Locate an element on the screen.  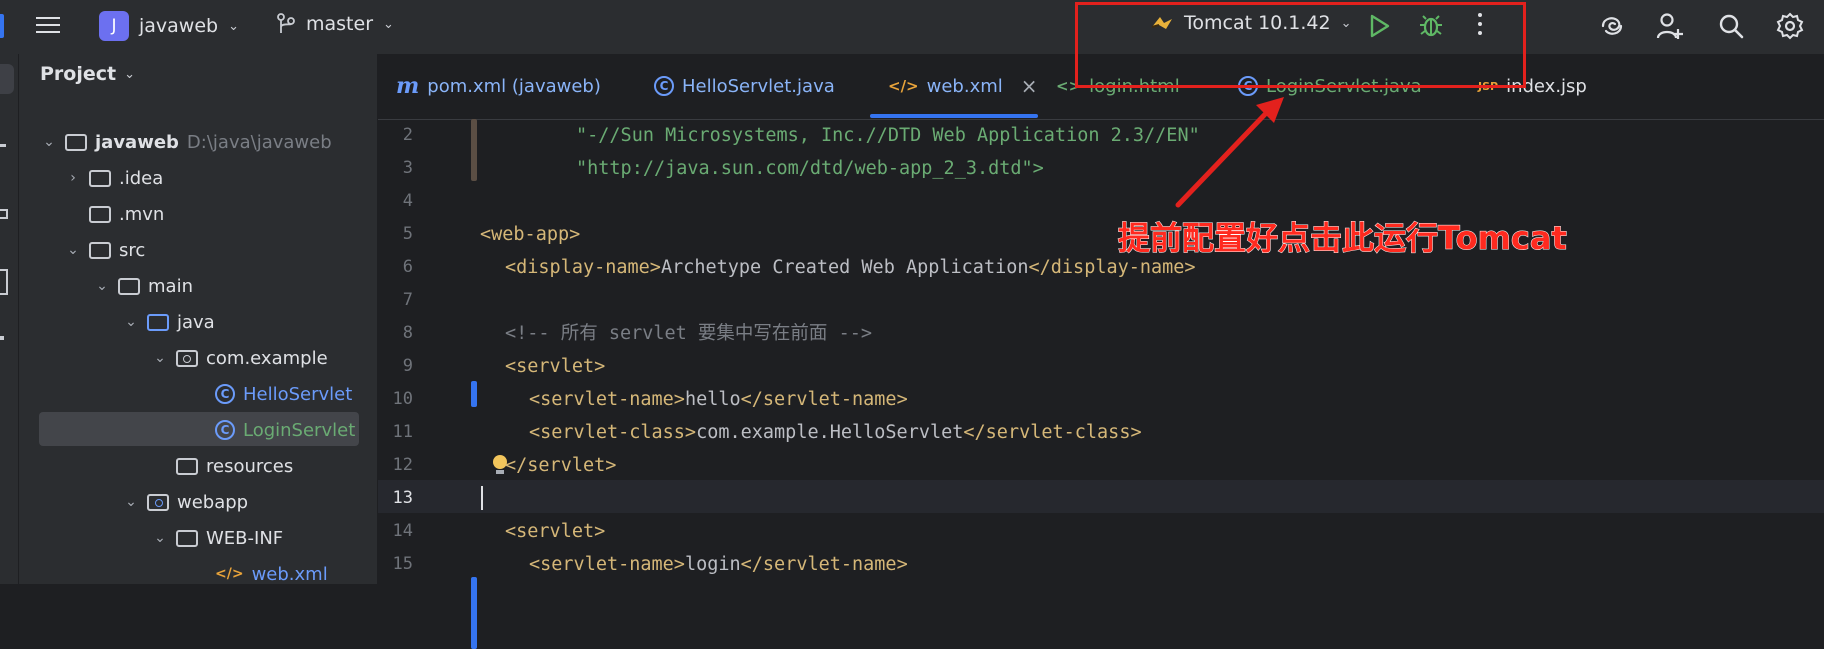
tree-item-webapp: ⌄ webapp is located at coordinates (185, 502).